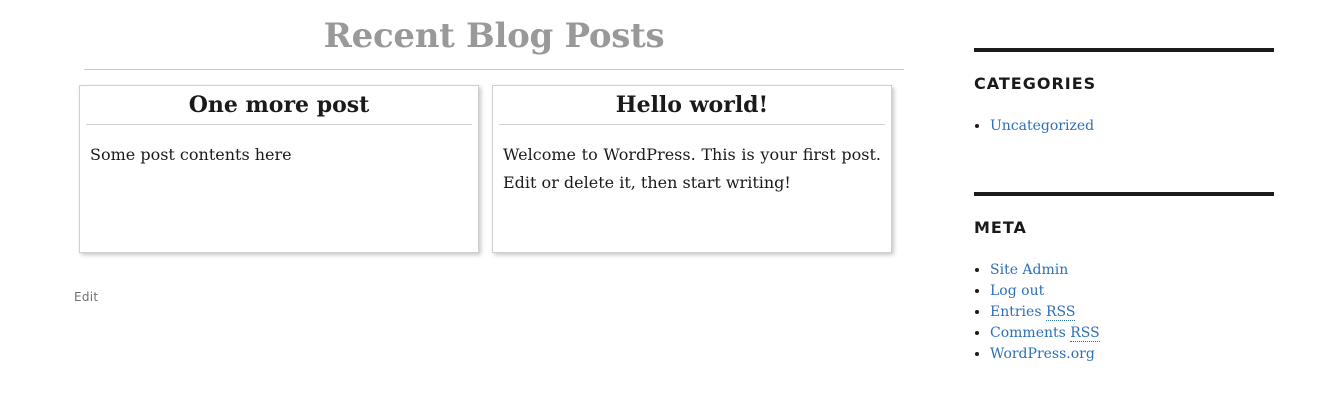  What do you see at coordinates (1028, 333) in the screenshot?
I see `comments-rss-label: Comments` at bounding box center [1028, 333].